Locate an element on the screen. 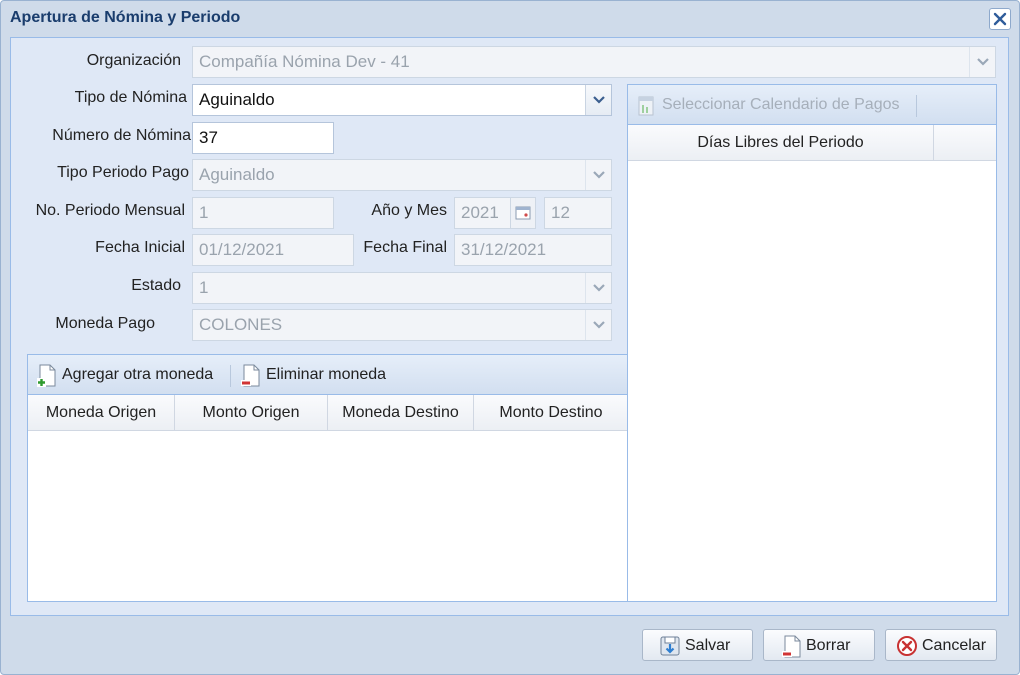 Image resolution: width=1020 pixels, height=675 pixels. moneda-pago-label: Moneda Pago is located at coordinates (105, 323).